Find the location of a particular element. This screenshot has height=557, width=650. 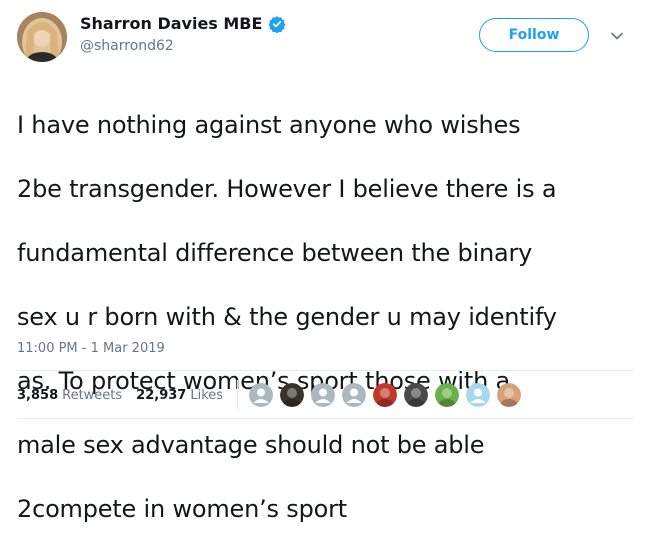

author-avatar is located at coordinates (42, 37).